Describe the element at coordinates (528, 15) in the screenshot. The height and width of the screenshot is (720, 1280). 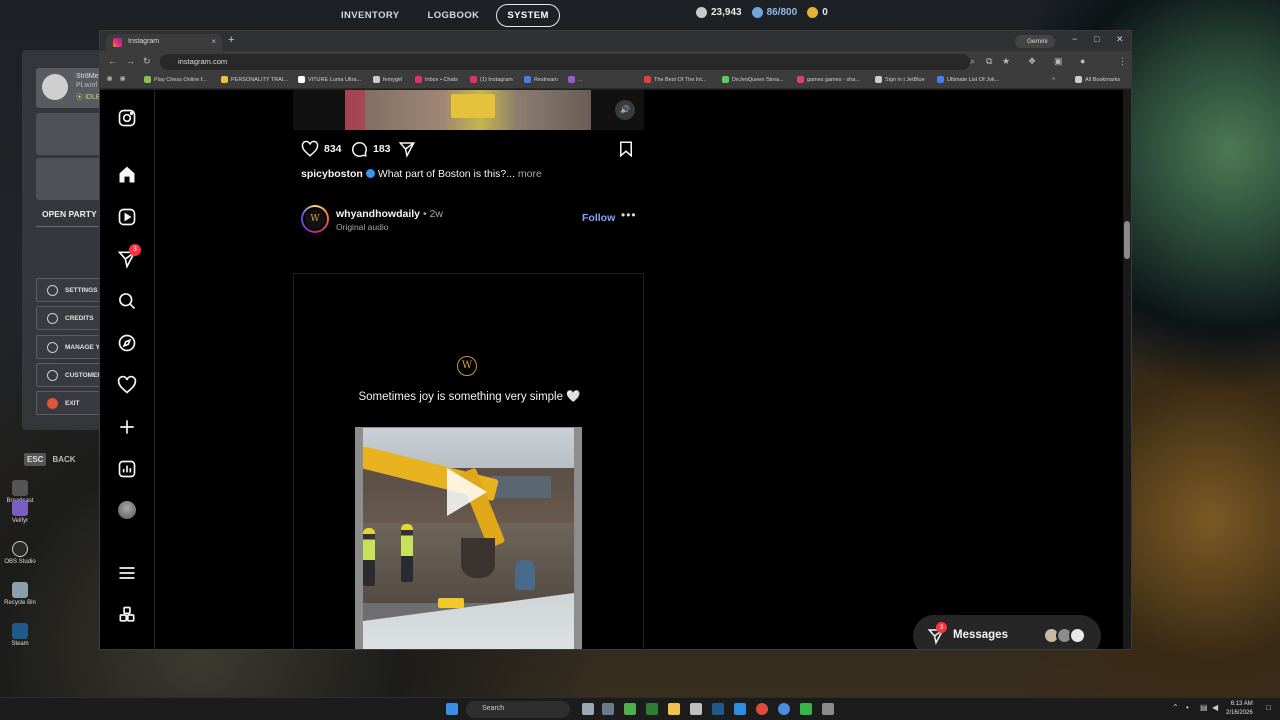
I see `game-tab-system: SYSTEM` at that location.